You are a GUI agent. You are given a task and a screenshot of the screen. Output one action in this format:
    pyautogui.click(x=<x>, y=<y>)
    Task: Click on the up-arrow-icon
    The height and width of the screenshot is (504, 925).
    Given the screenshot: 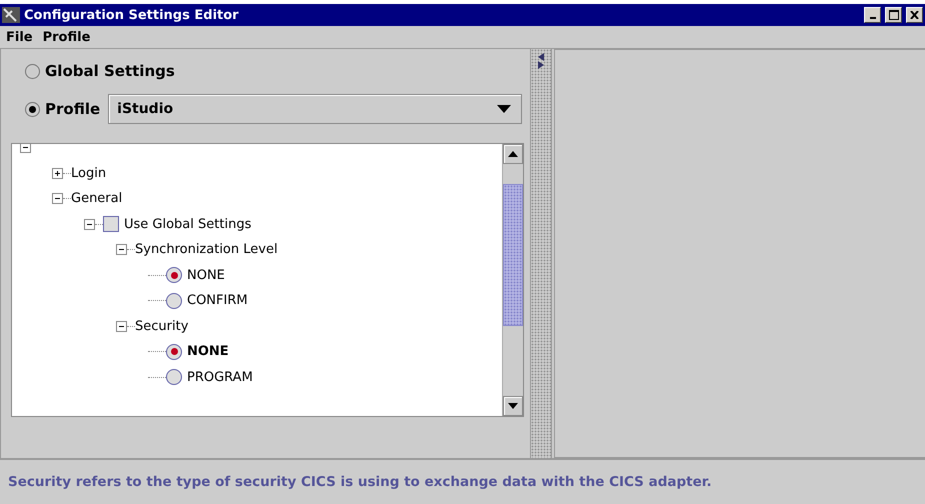 What is the action you would take?
    pyautogui.click(x=513, y=154)
    